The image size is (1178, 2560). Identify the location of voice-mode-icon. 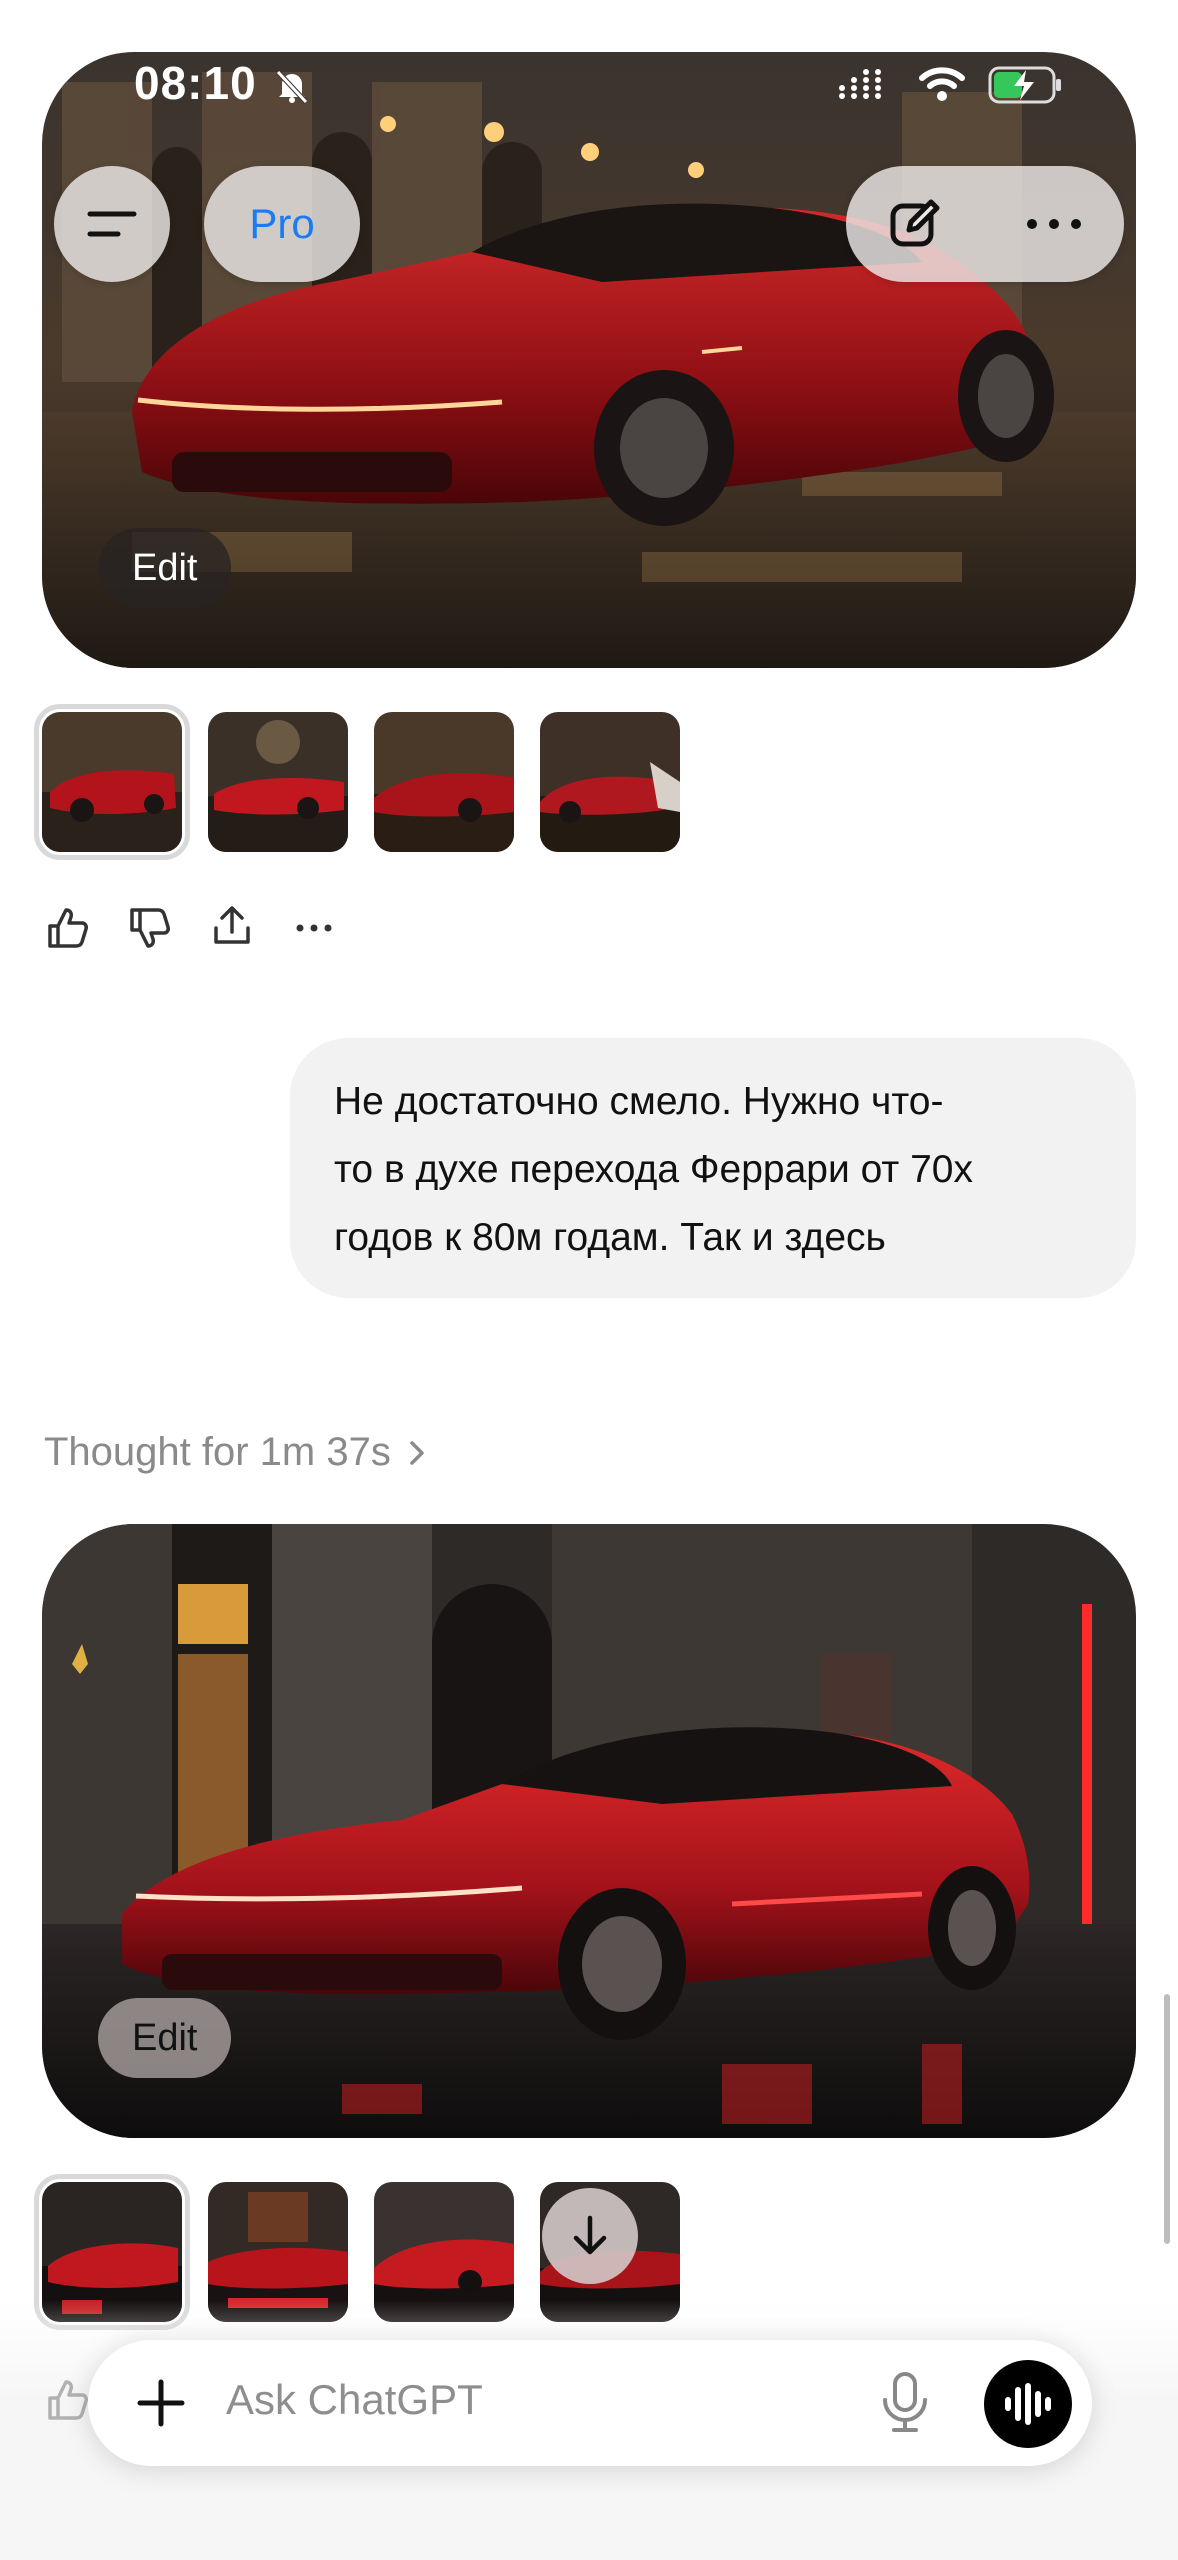
(1028, 2404).